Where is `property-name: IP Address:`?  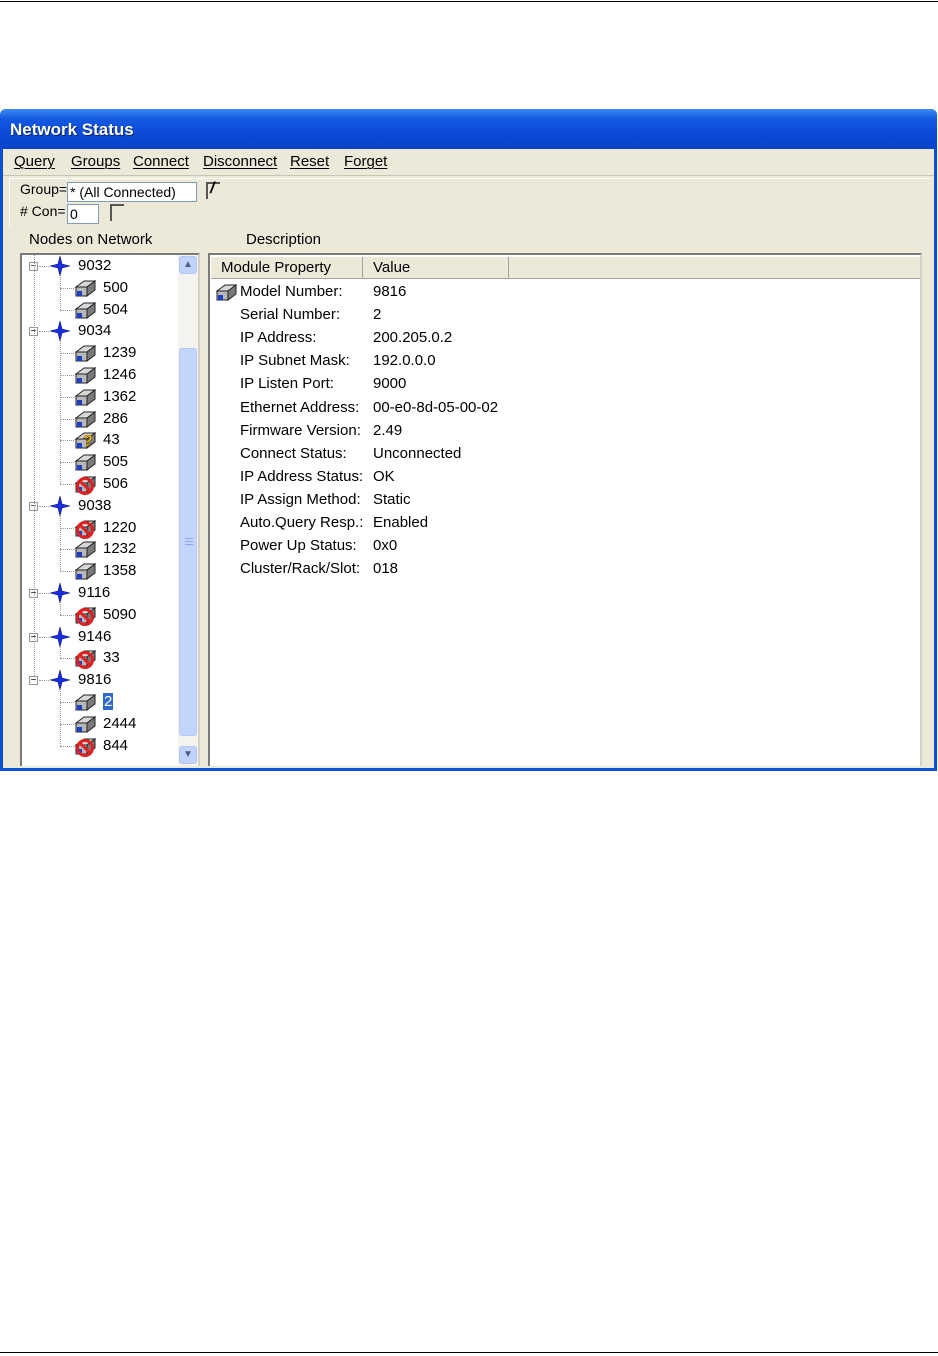 property-name: IP Address: is located at coordinates (278, 338).